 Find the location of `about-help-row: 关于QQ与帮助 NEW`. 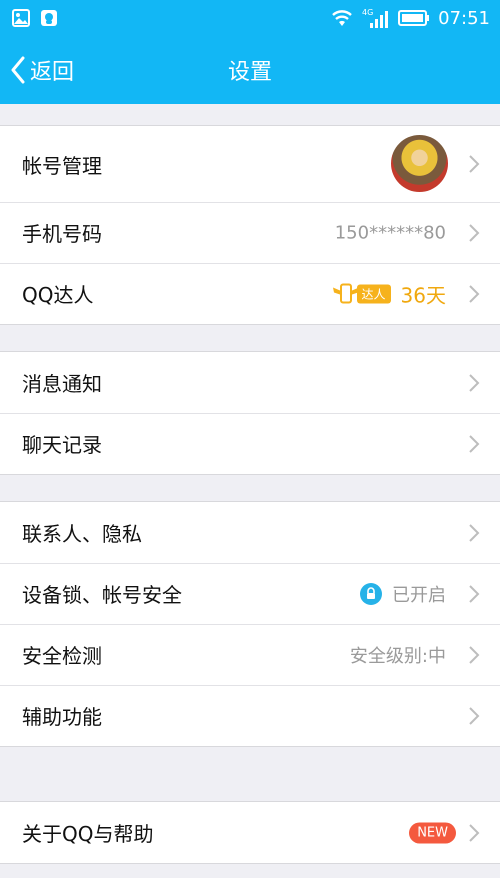

about-help-row: 关于QQ与帮助 NEW is located at coordinates (250, 832).